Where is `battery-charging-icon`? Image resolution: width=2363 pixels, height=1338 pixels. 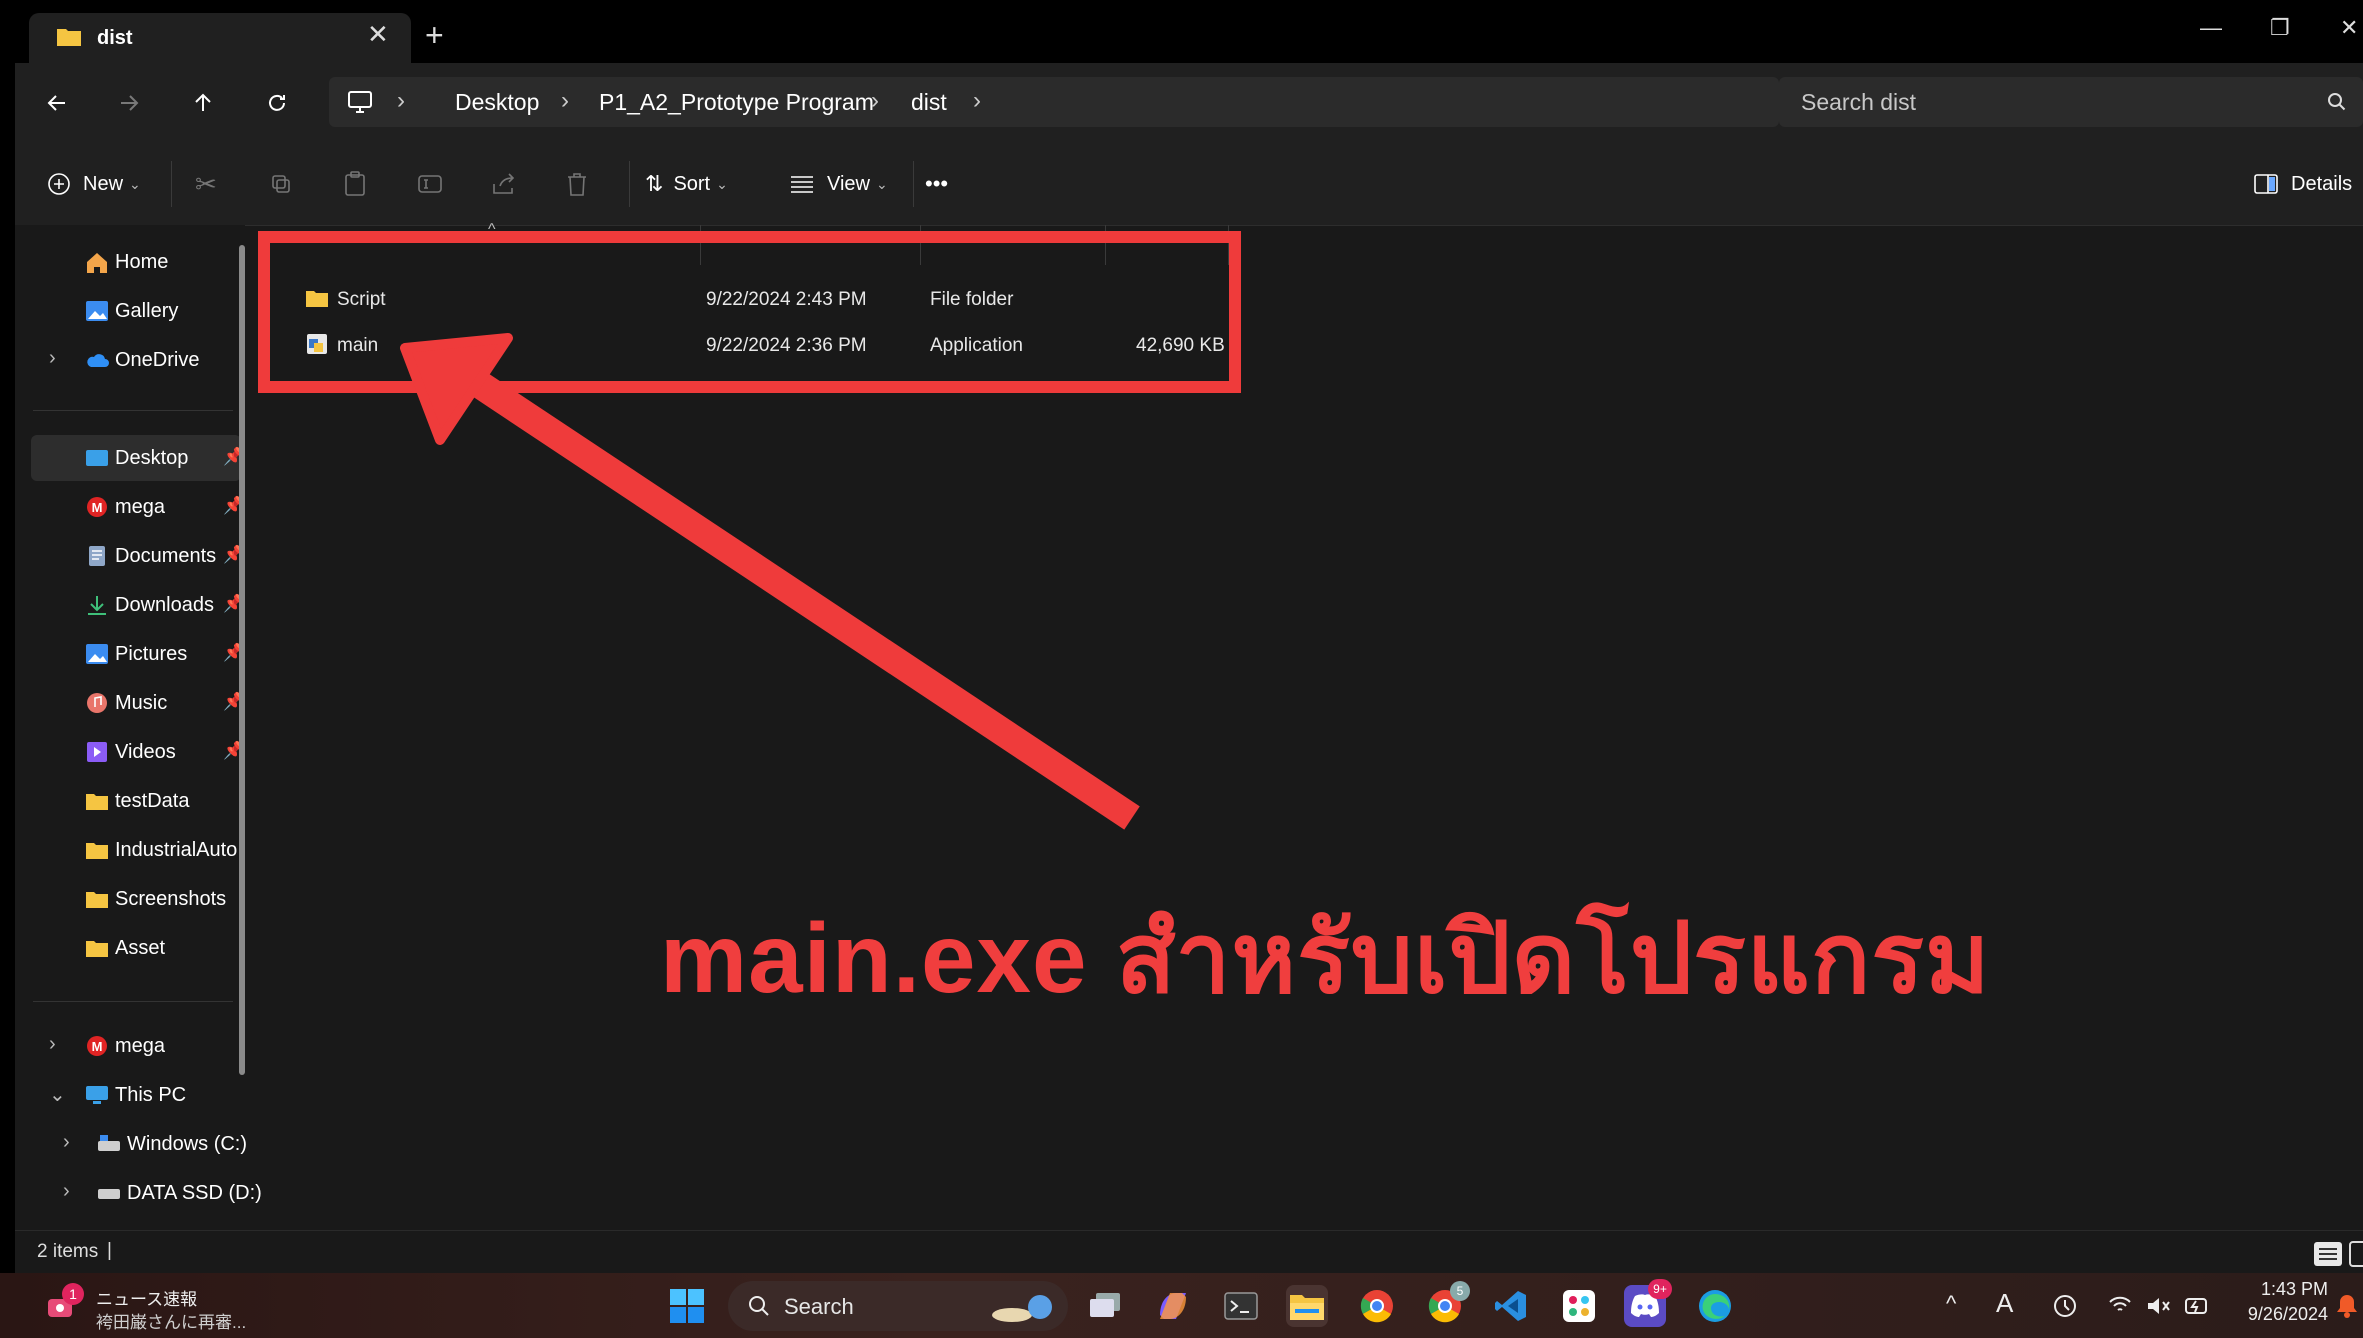 battery-charging-icon is located at coordinates (2197, 1306).